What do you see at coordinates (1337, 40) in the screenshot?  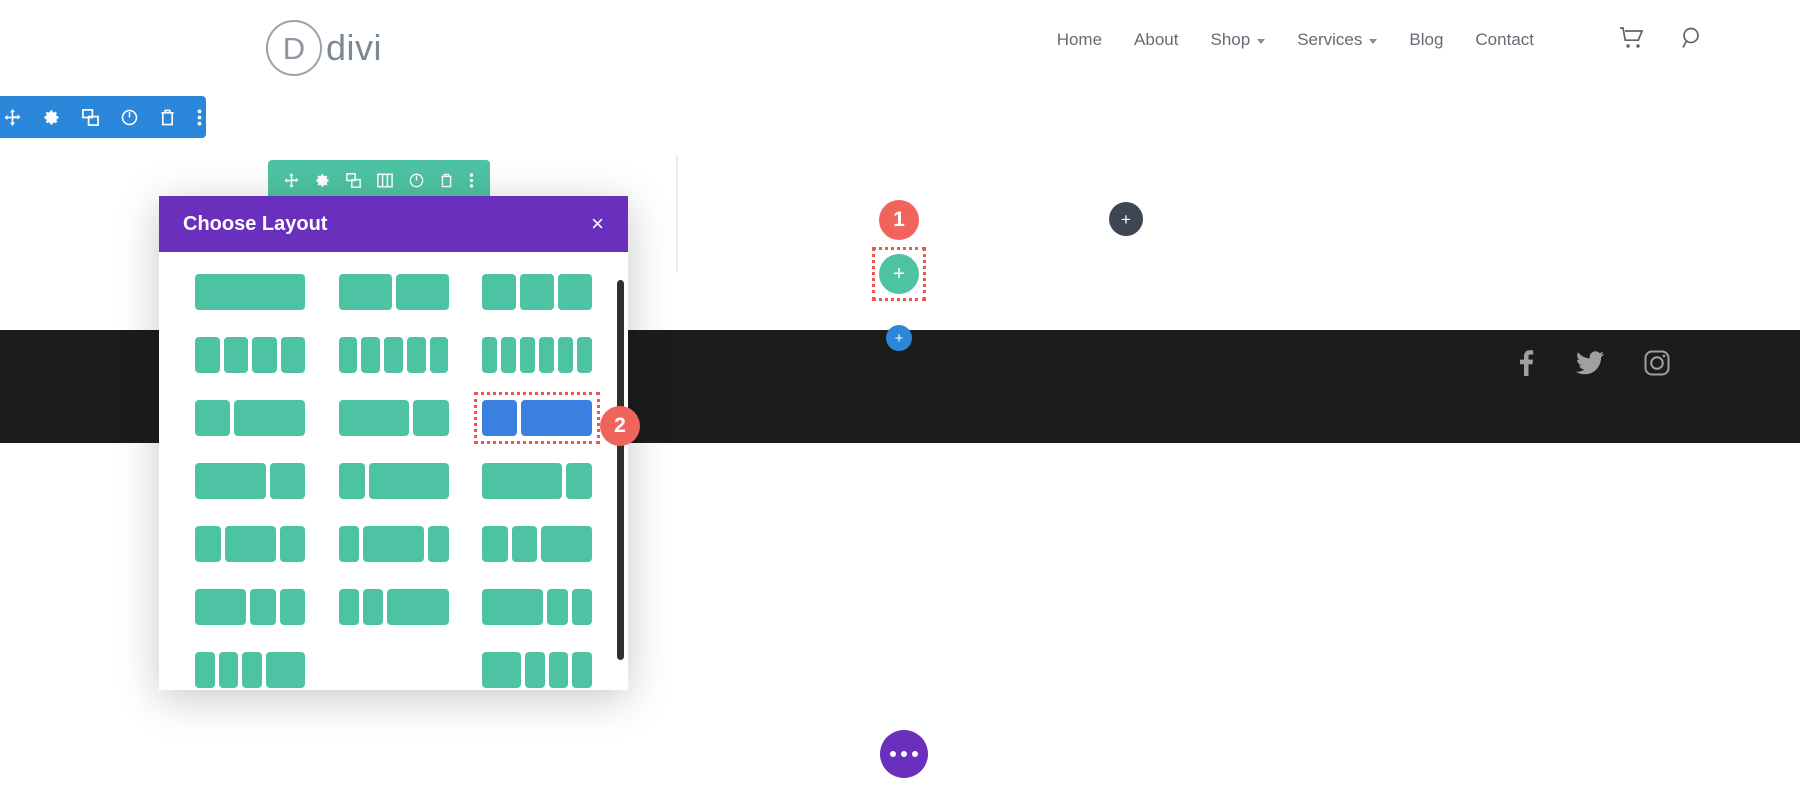 I see `nav-item-services: Services` at bounding box center [1337, 40].